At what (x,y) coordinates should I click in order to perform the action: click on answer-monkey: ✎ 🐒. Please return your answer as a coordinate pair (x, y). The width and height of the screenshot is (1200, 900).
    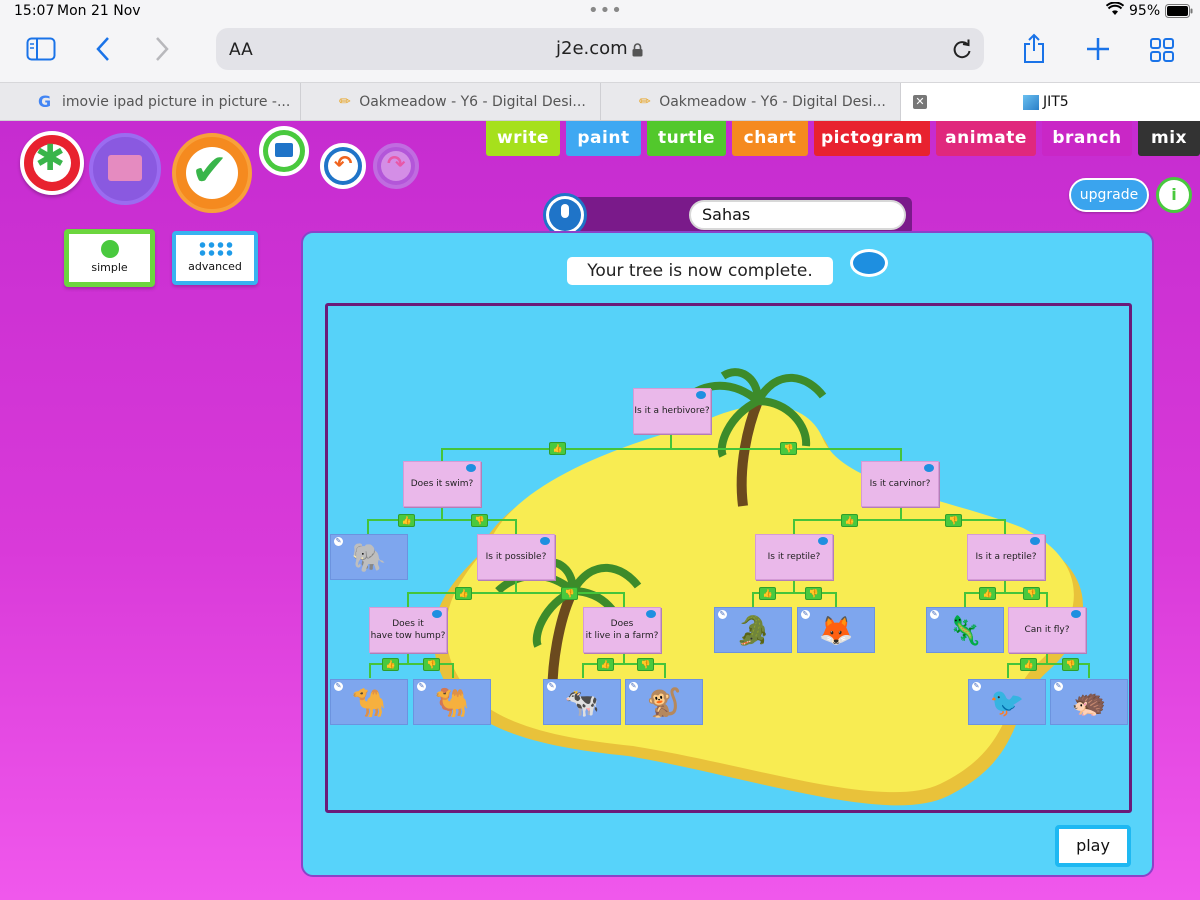
    Looking at the image, I should click on (664, 702).